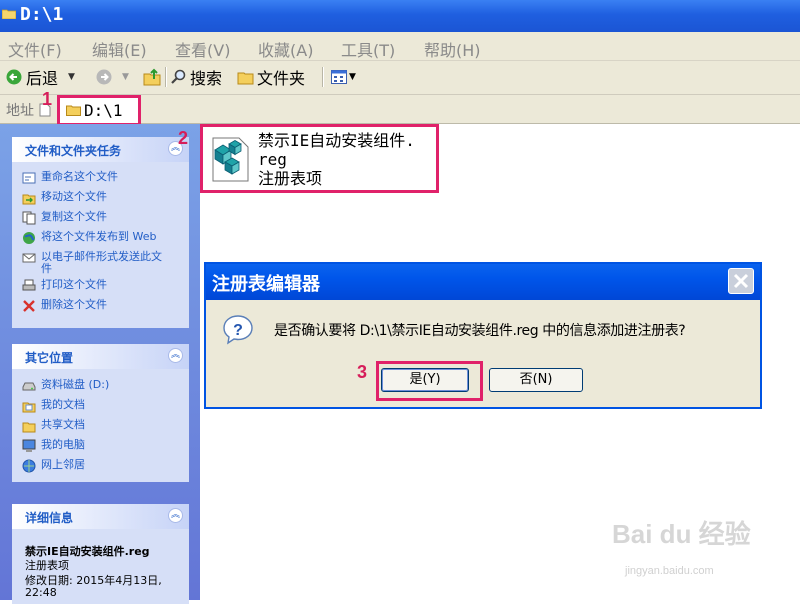 This screenshot has height=604, width=800. Describe the element at coordinates (100, 413) in the screenshot. I see `other-places-section: 其它位置 ︽ 资料磁盘 (D:) 我的文档 共享文档 我的电脑 网上邻居` at that location.